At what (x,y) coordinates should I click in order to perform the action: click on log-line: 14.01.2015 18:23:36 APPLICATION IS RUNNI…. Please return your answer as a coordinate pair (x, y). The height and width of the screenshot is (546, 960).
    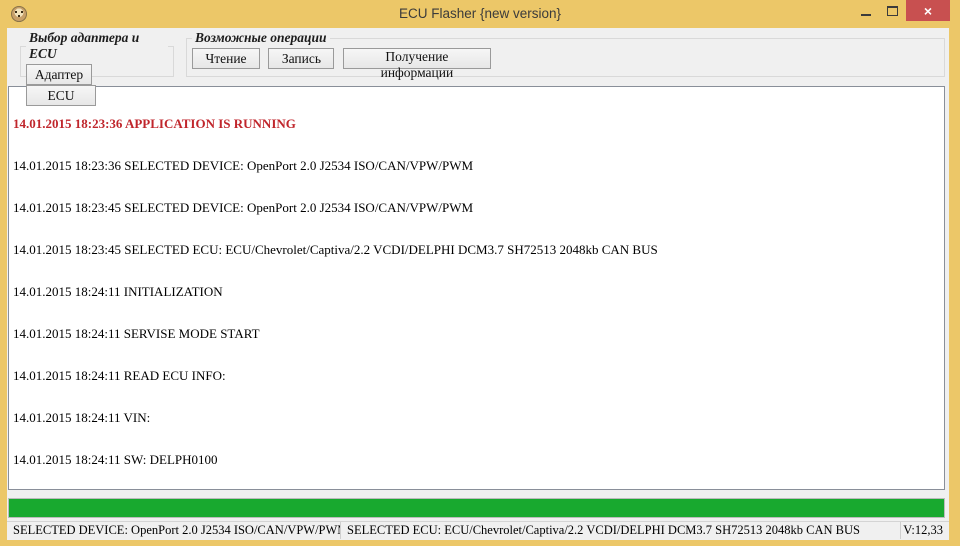
    Looking at the image, I should click on (154, 123).